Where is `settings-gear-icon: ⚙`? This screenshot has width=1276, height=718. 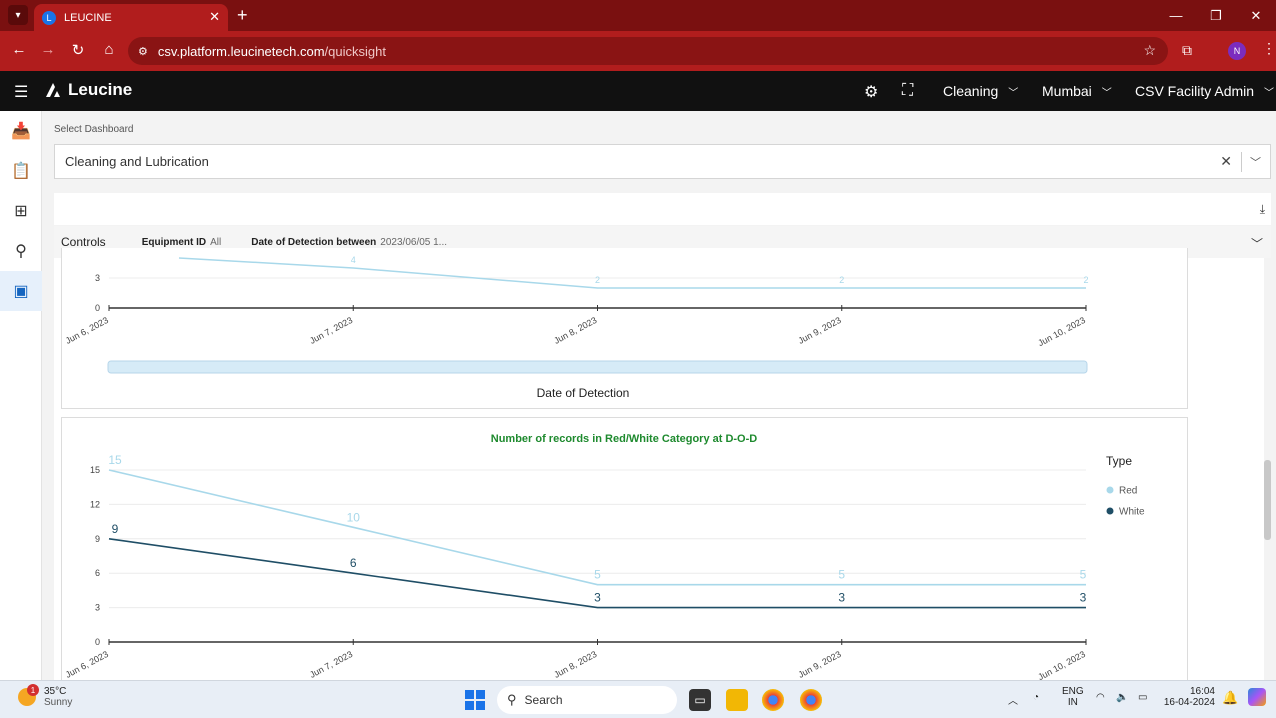 settings-gear-icon: ⚙ is located at coordinates (871, 92).